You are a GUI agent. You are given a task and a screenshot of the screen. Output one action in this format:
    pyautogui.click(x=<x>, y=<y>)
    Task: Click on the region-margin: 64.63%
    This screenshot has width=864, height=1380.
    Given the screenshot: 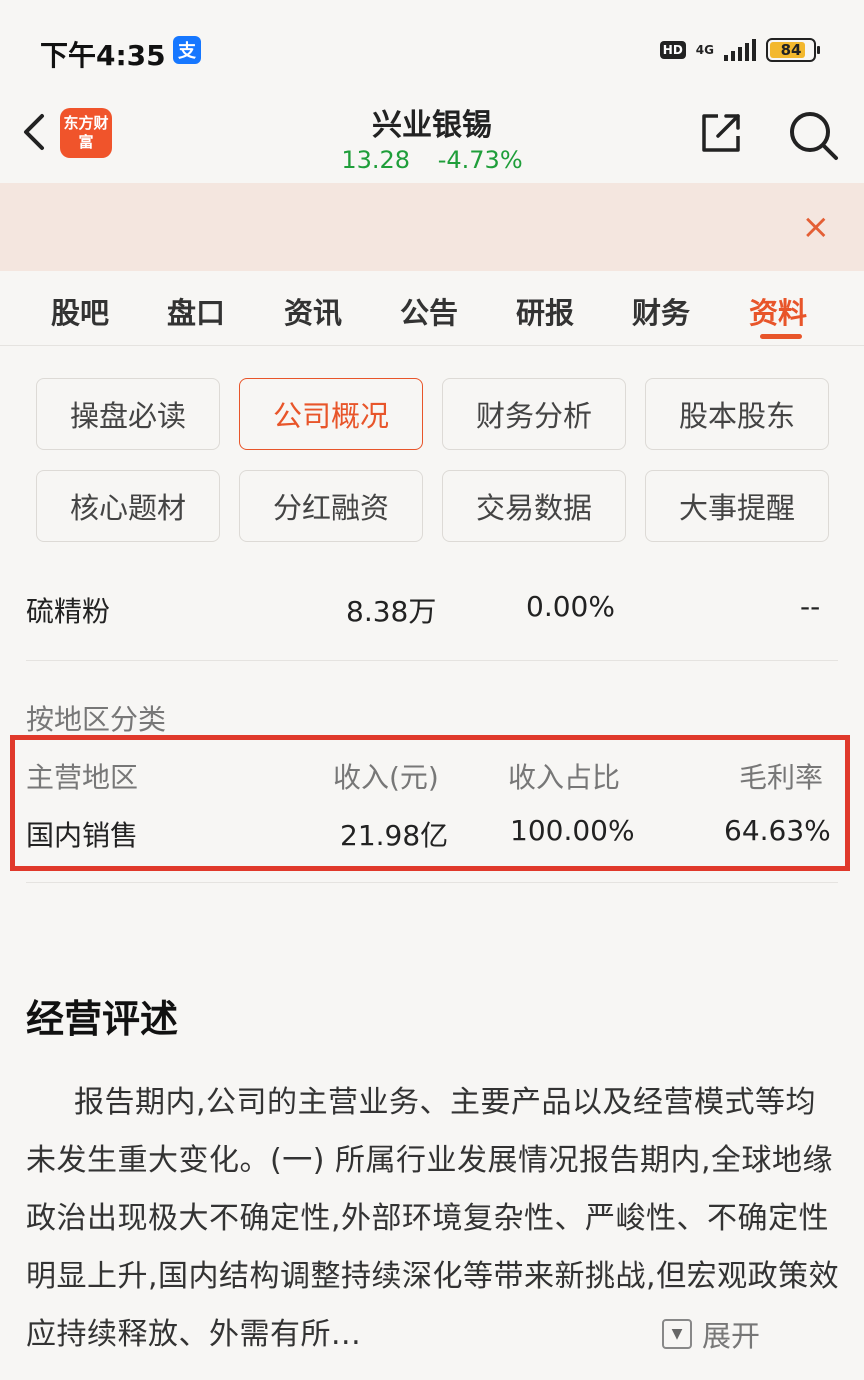 What is the action you would take?
    pyautogui.click(x=777, y=830)
    